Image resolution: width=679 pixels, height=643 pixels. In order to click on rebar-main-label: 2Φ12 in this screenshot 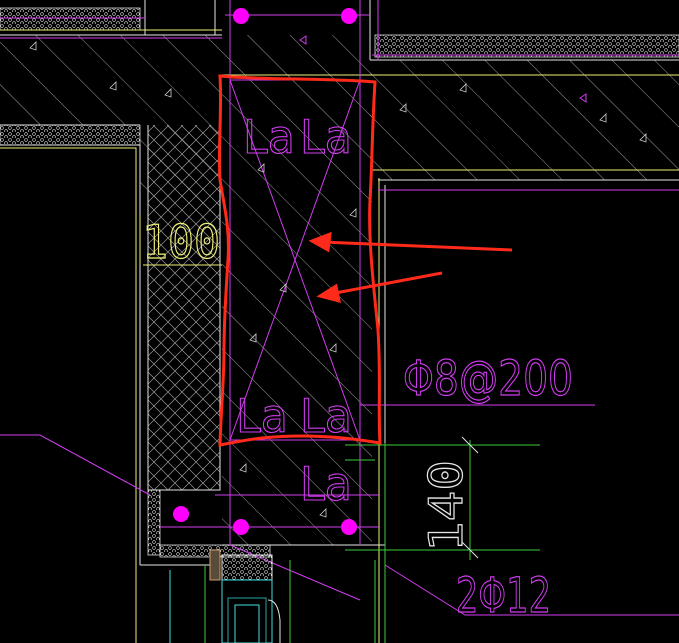, I will do `click(503, 596)`.